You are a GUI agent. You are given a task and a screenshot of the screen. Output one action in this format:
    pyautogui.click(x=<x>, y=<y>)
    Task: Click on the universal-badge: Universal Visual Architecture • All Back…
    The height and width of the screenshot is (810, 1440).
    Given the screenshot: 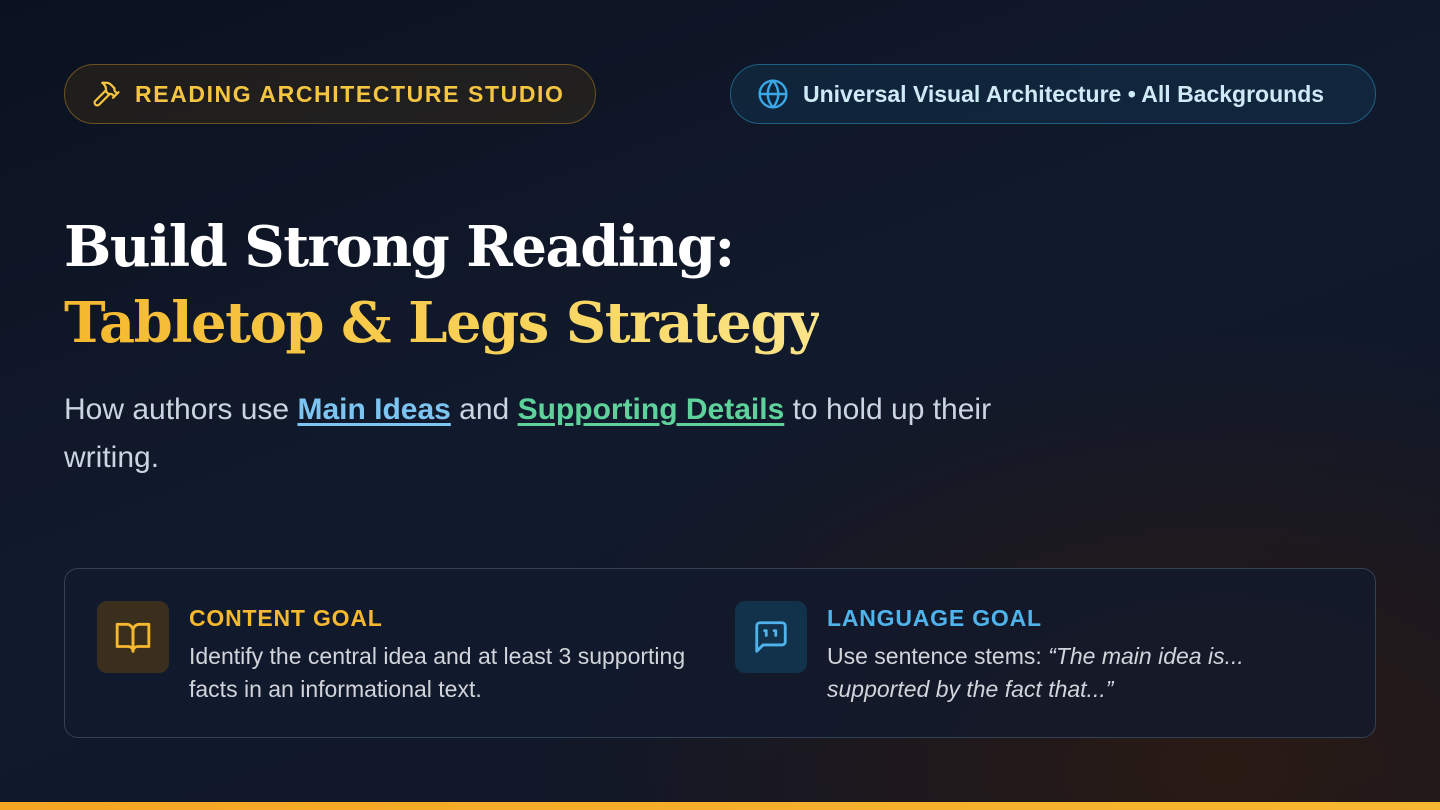 What is the action you would take?
    pyautogui.click(x=1053, y=94)
    